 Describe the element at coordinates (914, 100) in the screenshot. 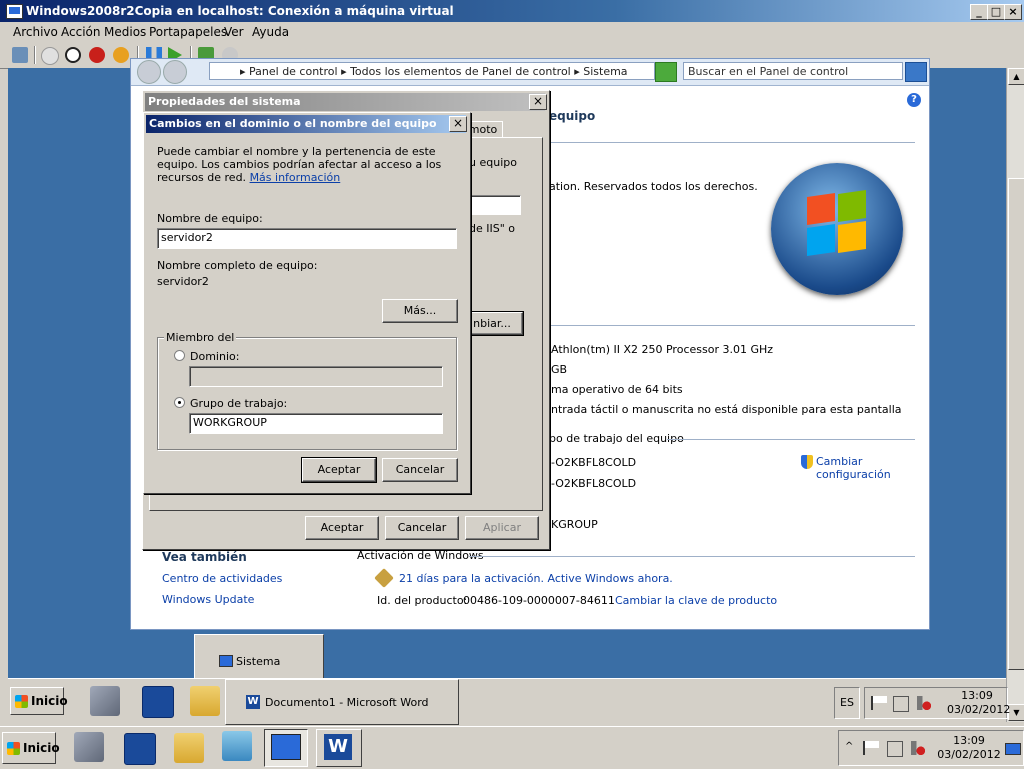

I see `help-icon: ?` at that location.